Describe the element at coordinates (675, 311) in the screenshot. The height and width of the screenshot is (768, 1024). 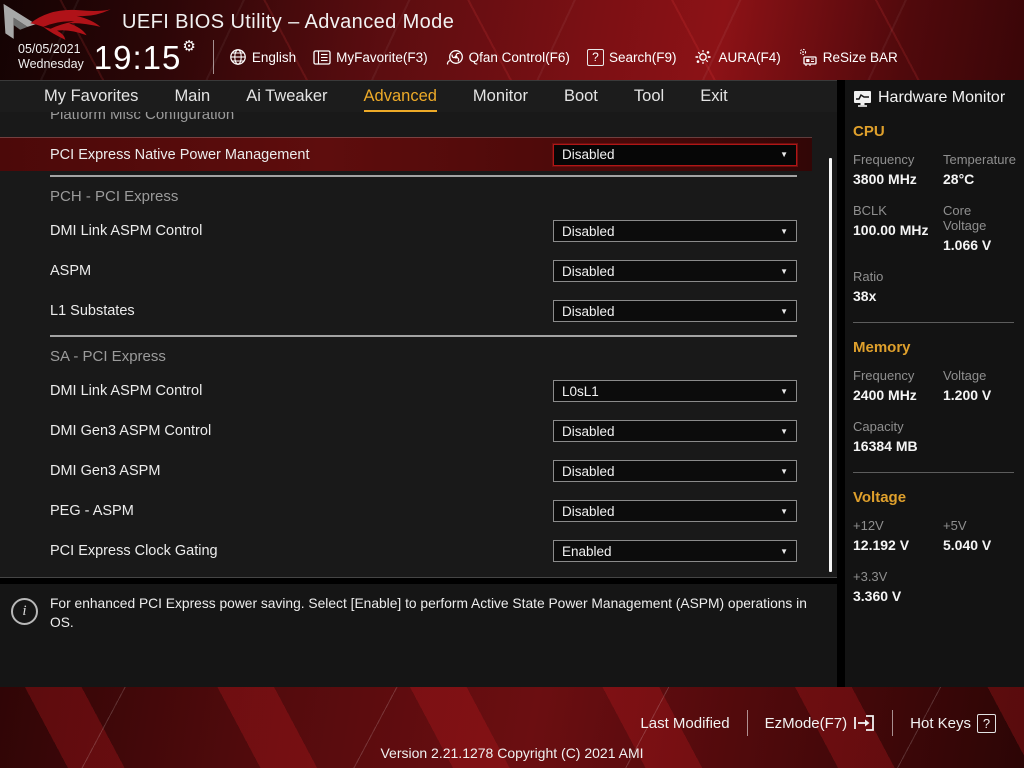
I see `dropdown-l1-substates: Disabled ▼` at that location.